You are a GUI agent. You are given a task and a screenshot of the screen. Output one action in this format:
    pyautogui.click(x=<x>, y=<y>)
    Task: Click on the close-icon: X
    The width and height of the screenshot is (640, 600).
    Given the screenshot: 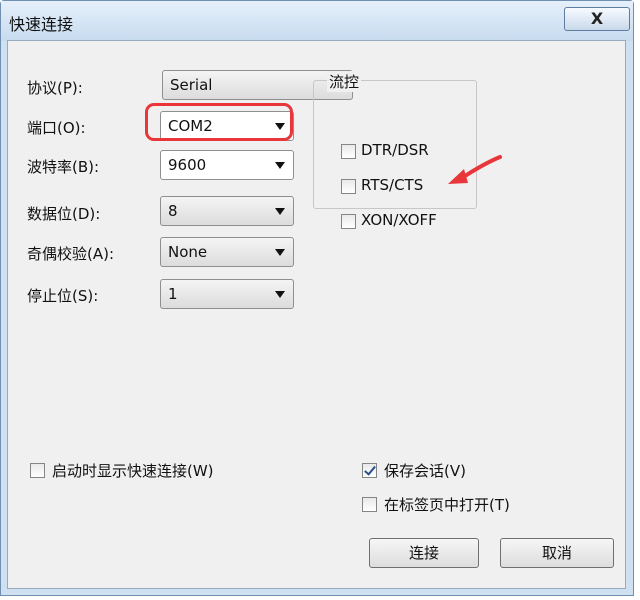 What is the action you would take?
    pyautogui.click(x=597, y=18)
    